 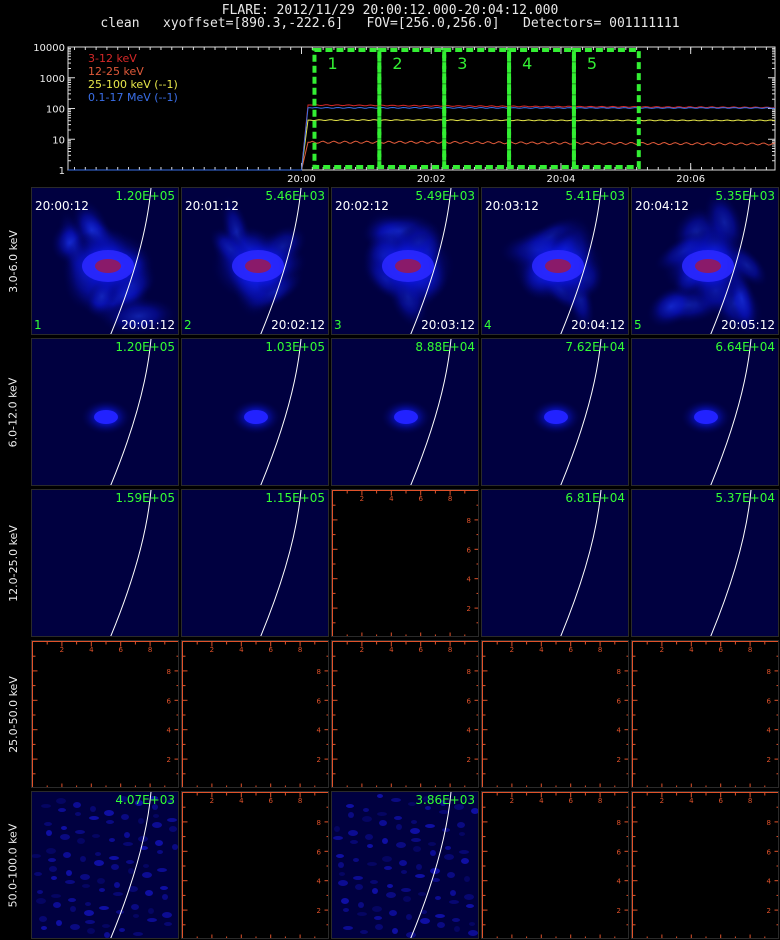 What do you see at coordinates (690, 179) in the screenshot?
I see `x-tick-label: 20:06` at bounding box center [690, 179].